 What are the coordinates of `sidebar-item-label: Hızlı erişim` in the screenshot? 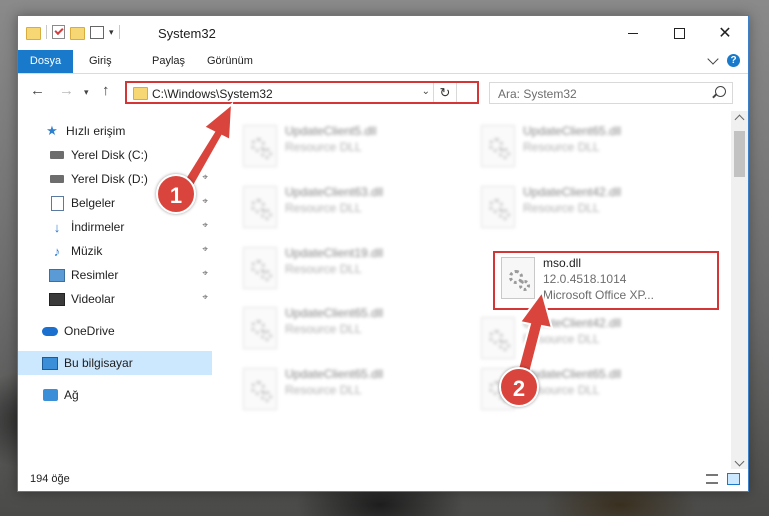 It's located at (96, 131).